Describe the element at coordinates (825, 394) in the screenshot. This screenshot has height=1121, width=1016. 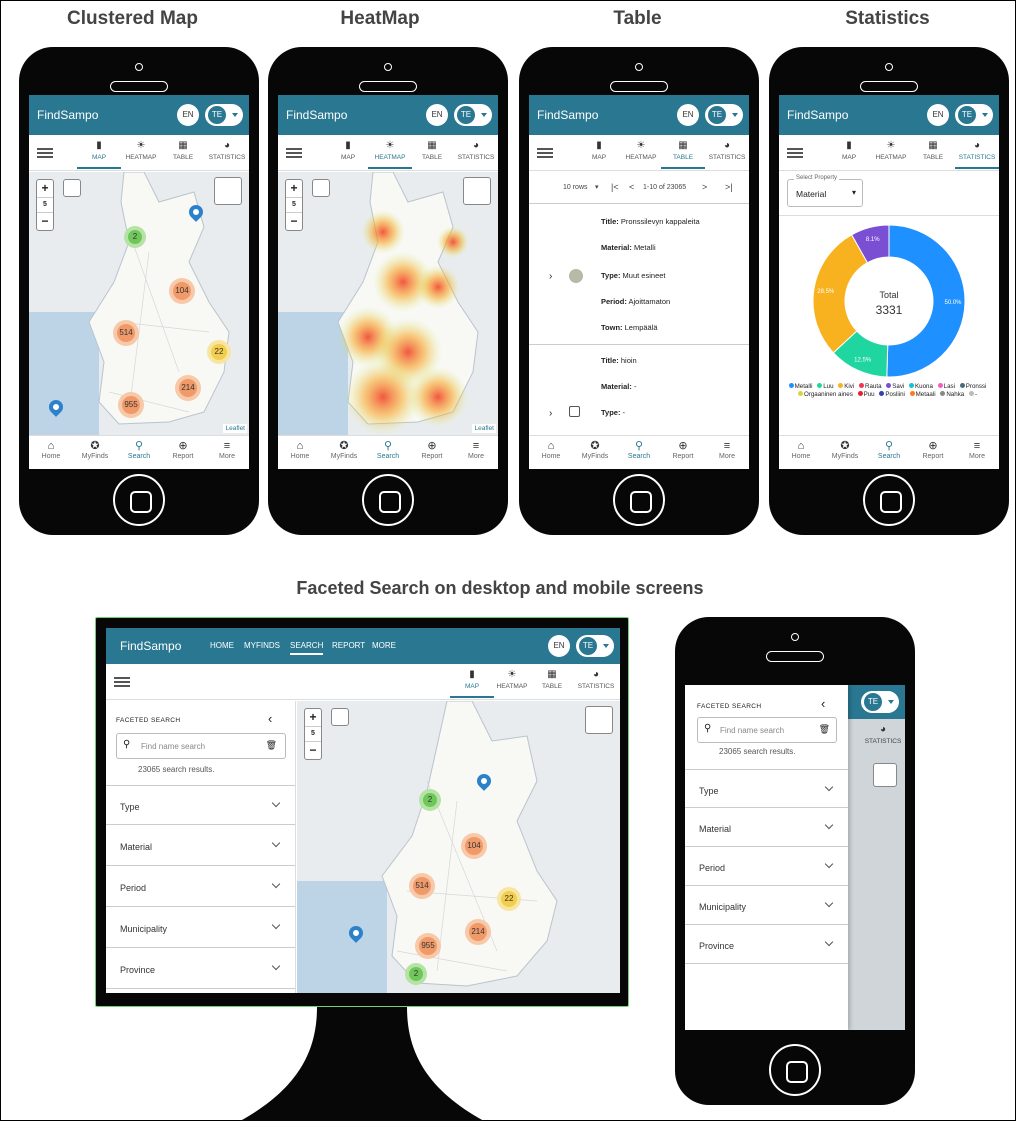
I see `legend-item: Orgaaninen aines` at that location.